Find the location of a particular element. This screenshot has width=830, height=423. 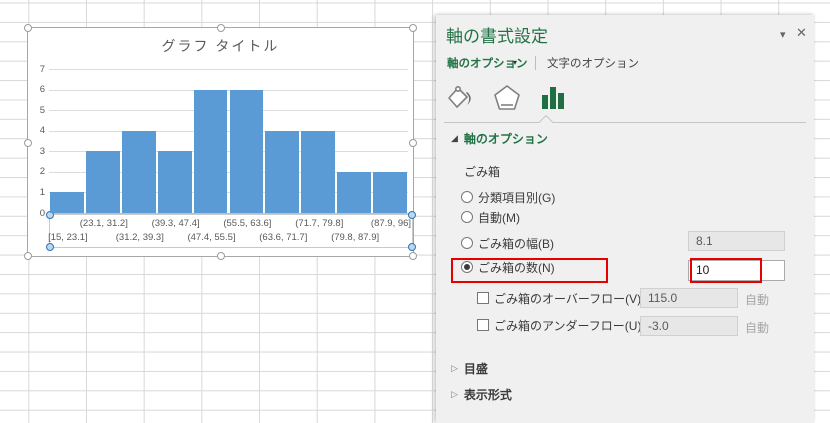

section-number-format: ▷ 表示形式 is located at coordinates (481, 394).